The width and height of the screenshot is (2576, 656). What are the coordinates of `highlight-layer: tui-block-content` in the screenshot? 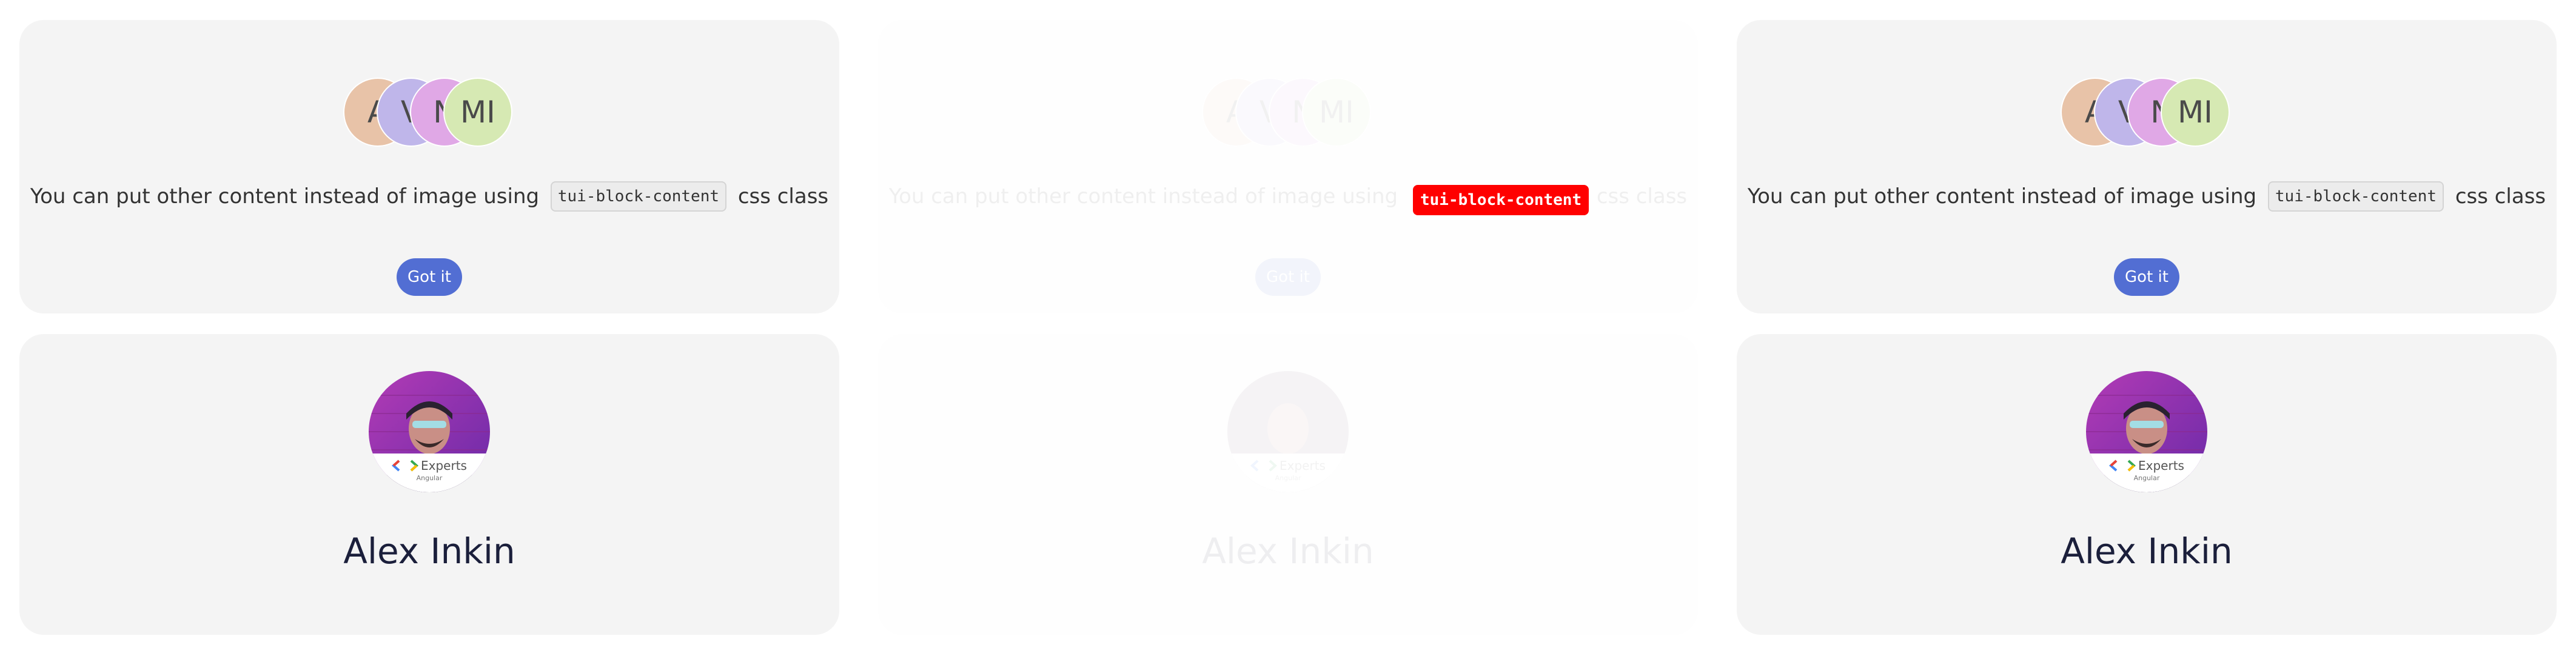 It's located at (1288, 166).